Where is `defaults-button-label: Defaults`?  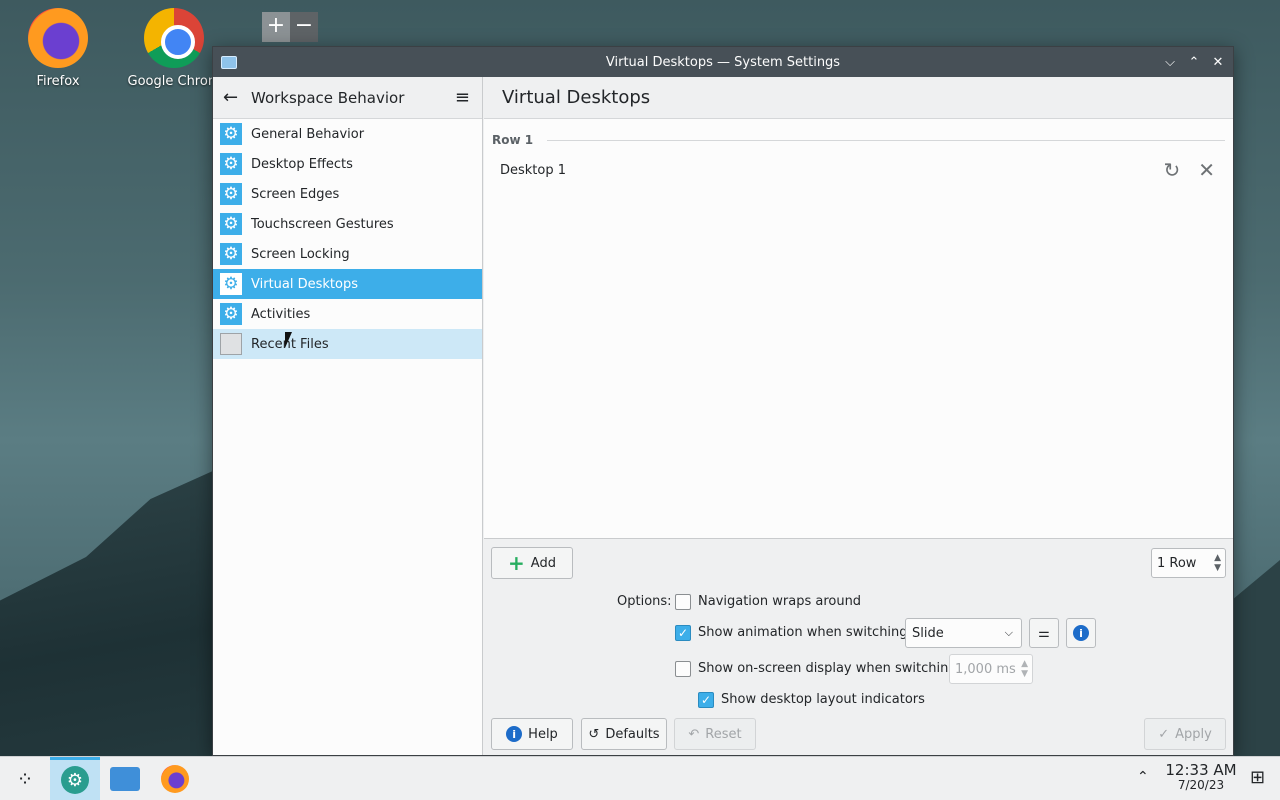 defaults-button-label: Defaults is located at coordinates (632, 734).